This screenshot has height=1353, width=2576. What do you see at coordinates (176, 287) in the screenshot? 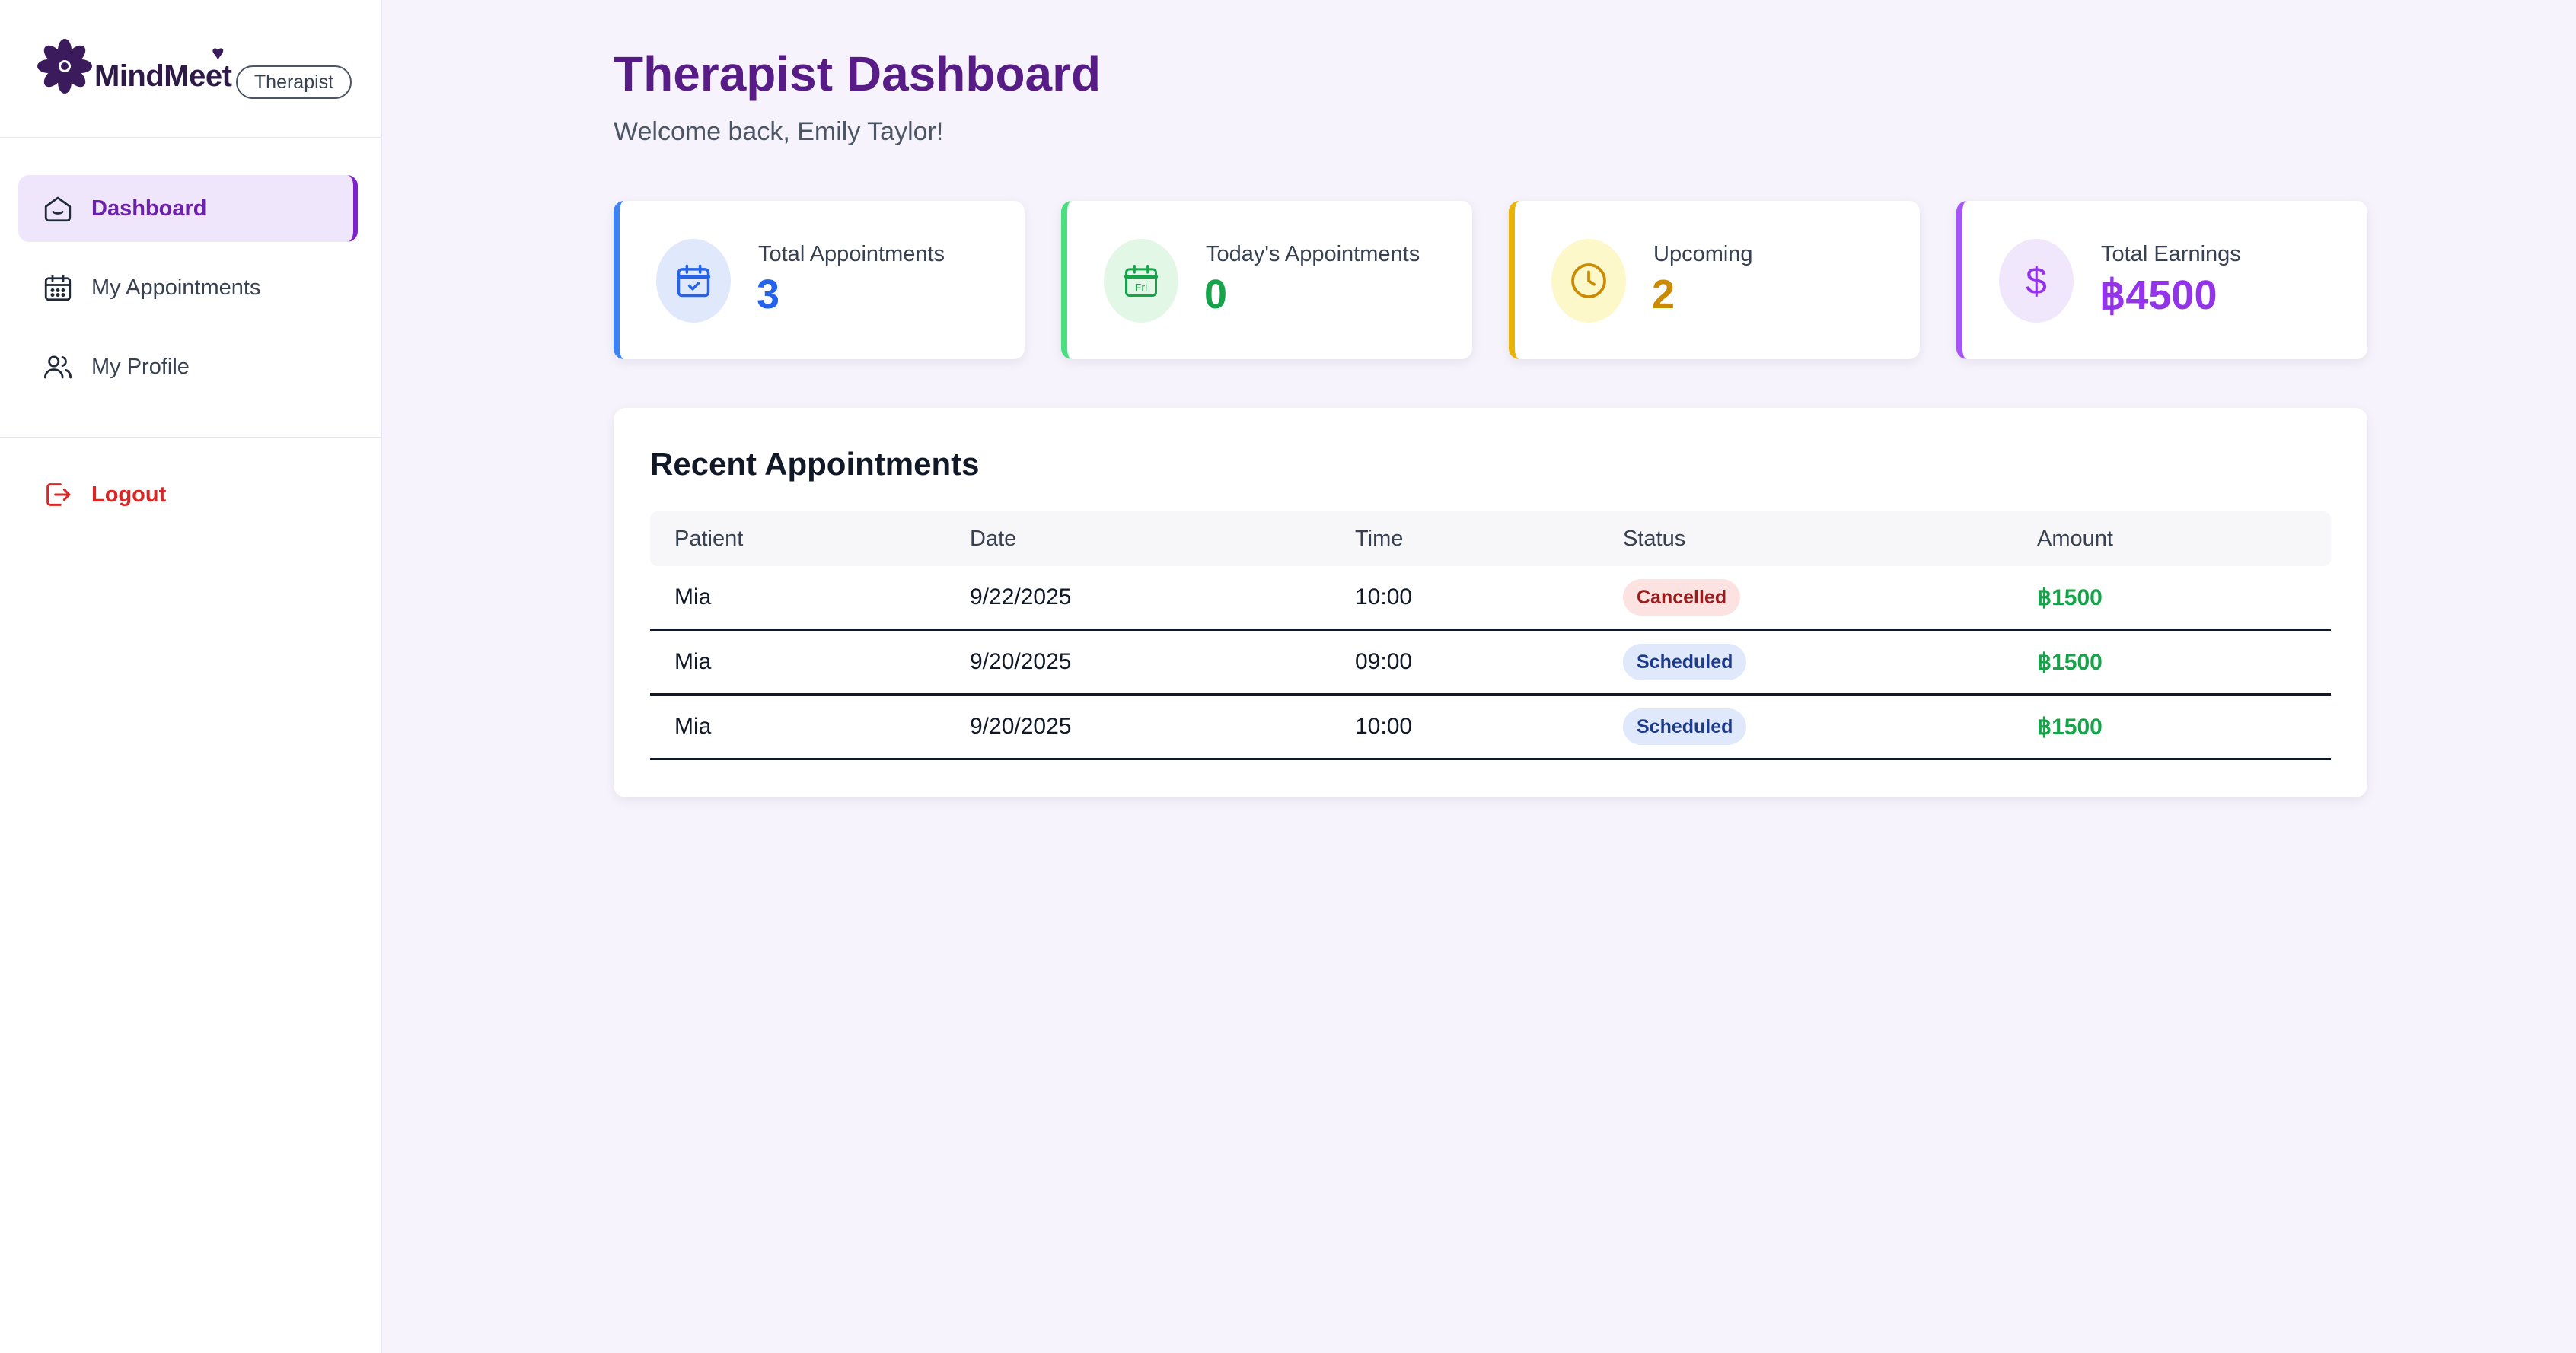
I see `sidebar-item-label: My Appointments` at bounding box center [176, 287].